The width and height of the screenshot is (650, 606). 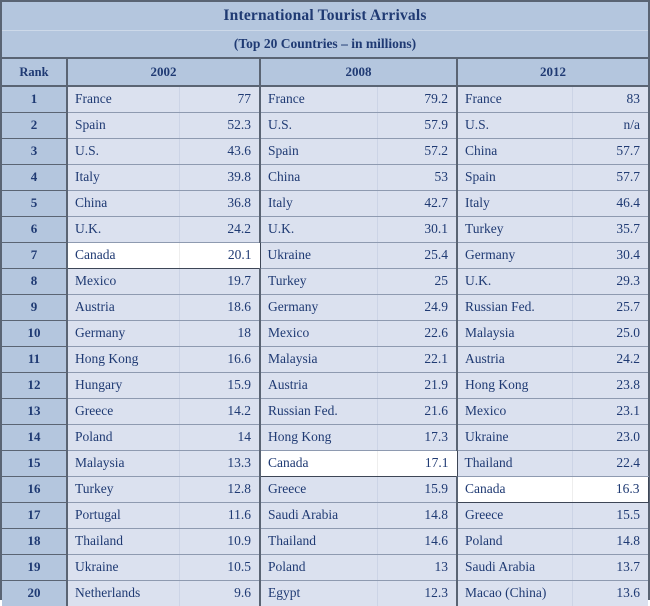 I want to click on rank-cell: 12, so click(x=35, y=385).